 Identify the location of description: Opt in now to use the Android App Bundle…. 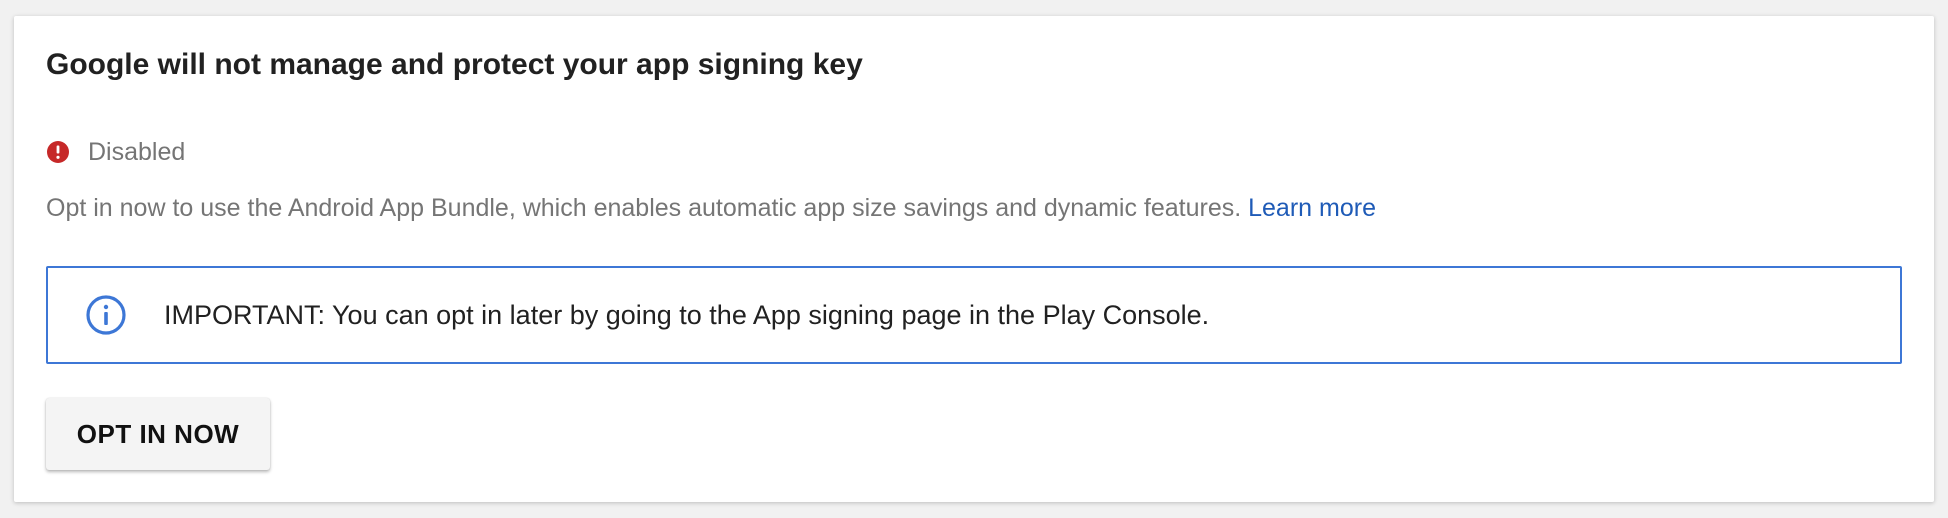
(711, 208).